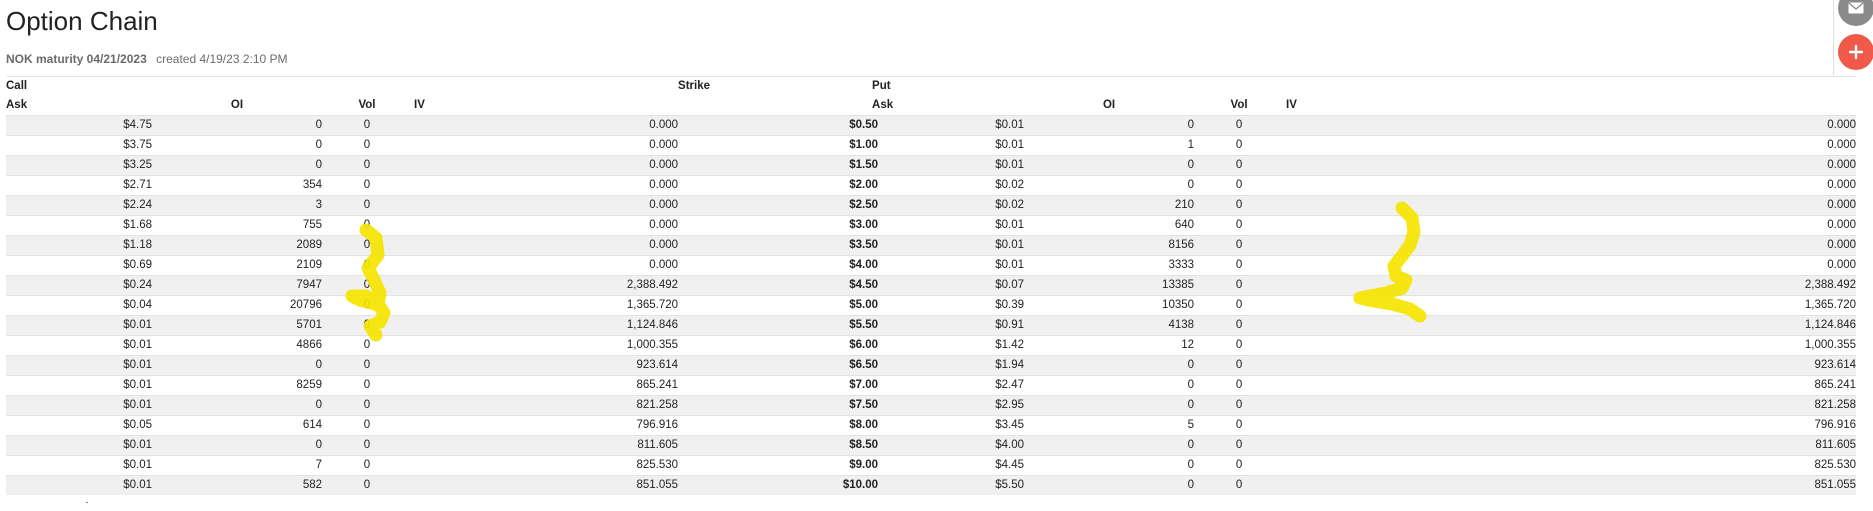 The height and width of the screenshot is (511, 1873). Describe the element at coordinates (657, 385) in the screenshot. I see `call-iv-cell: 865.241` at that location.